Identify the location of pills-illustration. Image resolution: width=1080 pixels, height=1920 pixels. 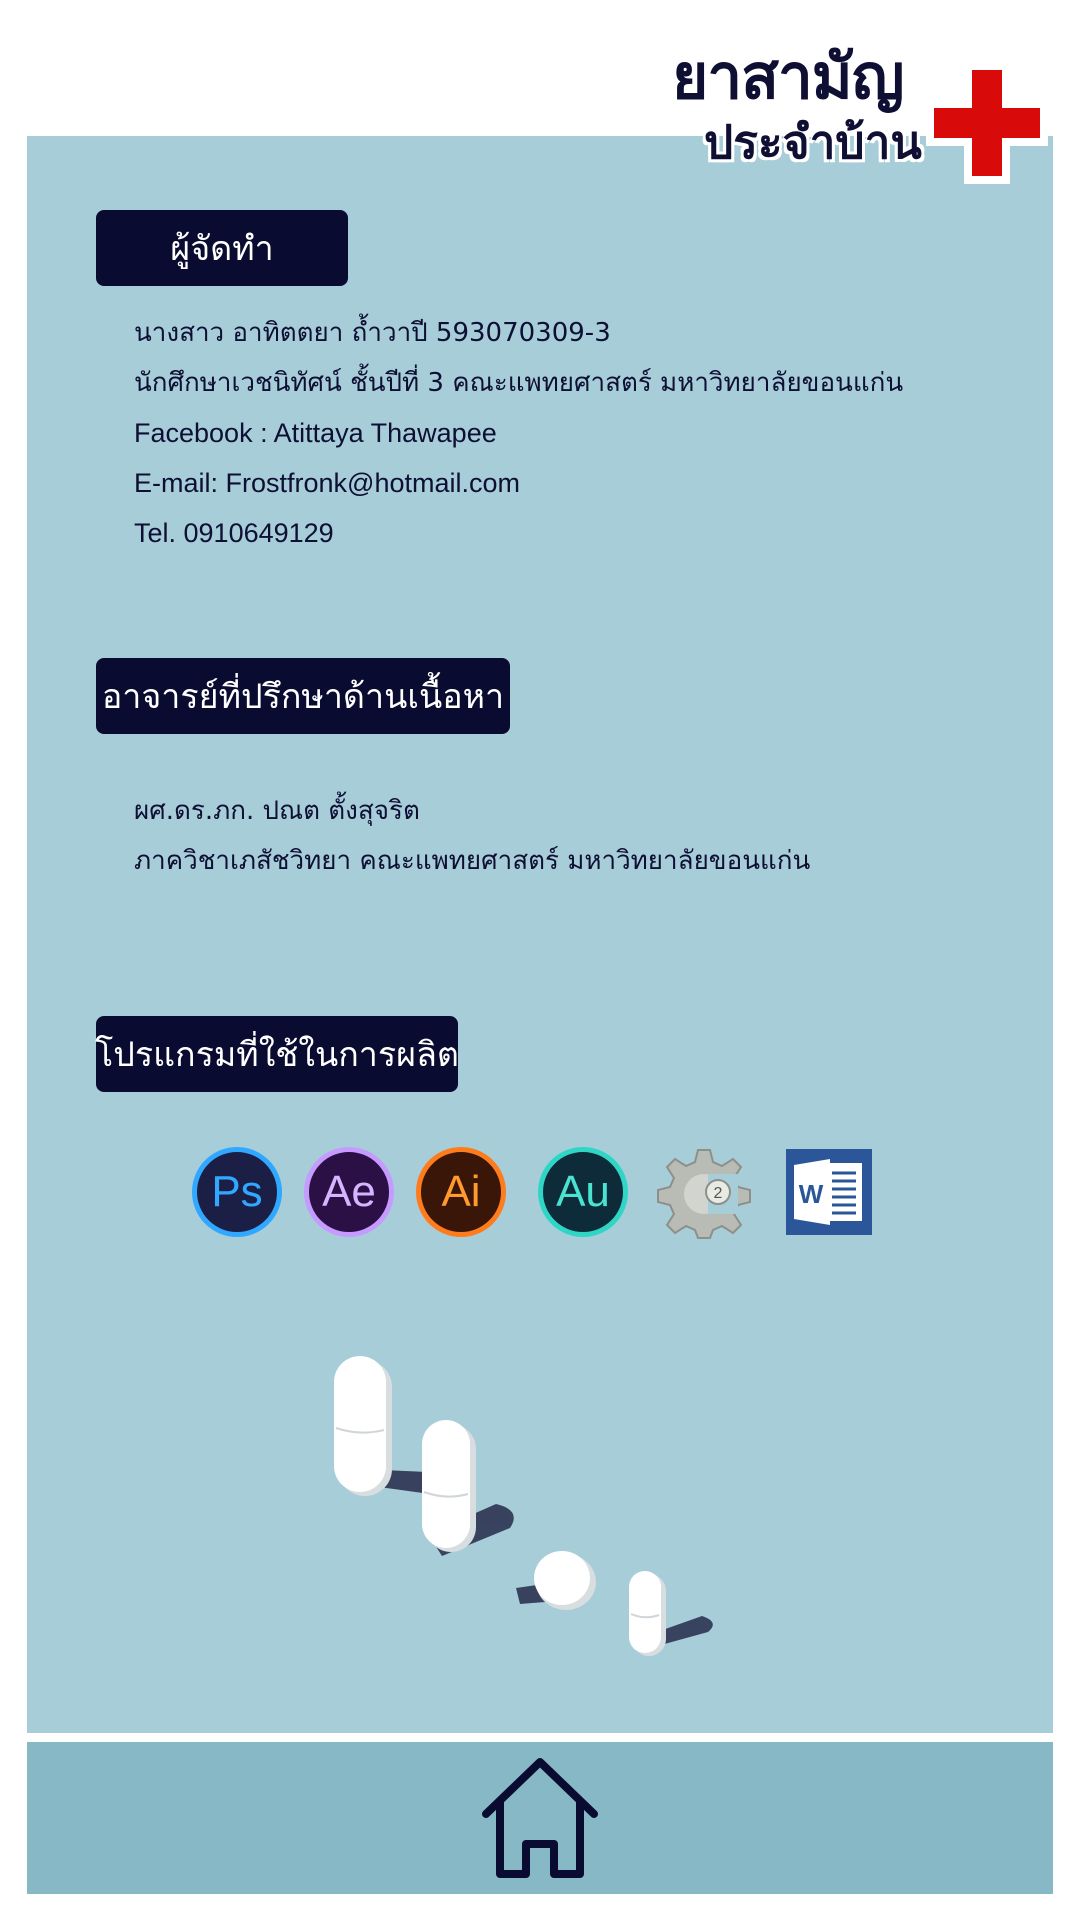
(523, 1506).